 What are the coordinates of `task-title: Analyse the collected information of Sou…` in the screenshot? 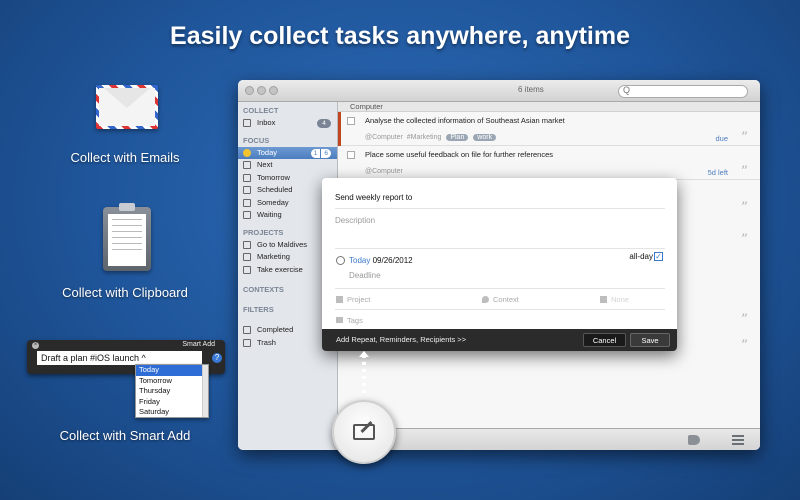 It's located at (465, 120).